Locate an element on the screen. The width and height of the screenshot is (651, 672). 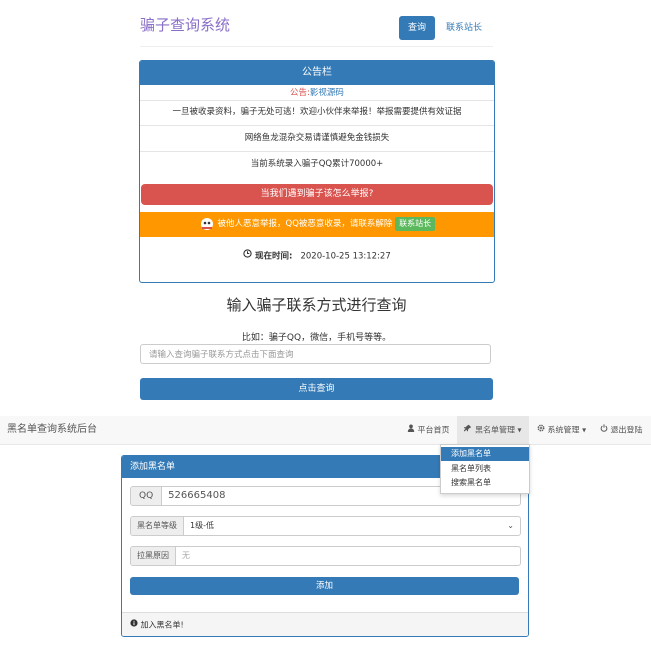
level-field-label: 黑名单等级 is located at coordinates (157, 526).